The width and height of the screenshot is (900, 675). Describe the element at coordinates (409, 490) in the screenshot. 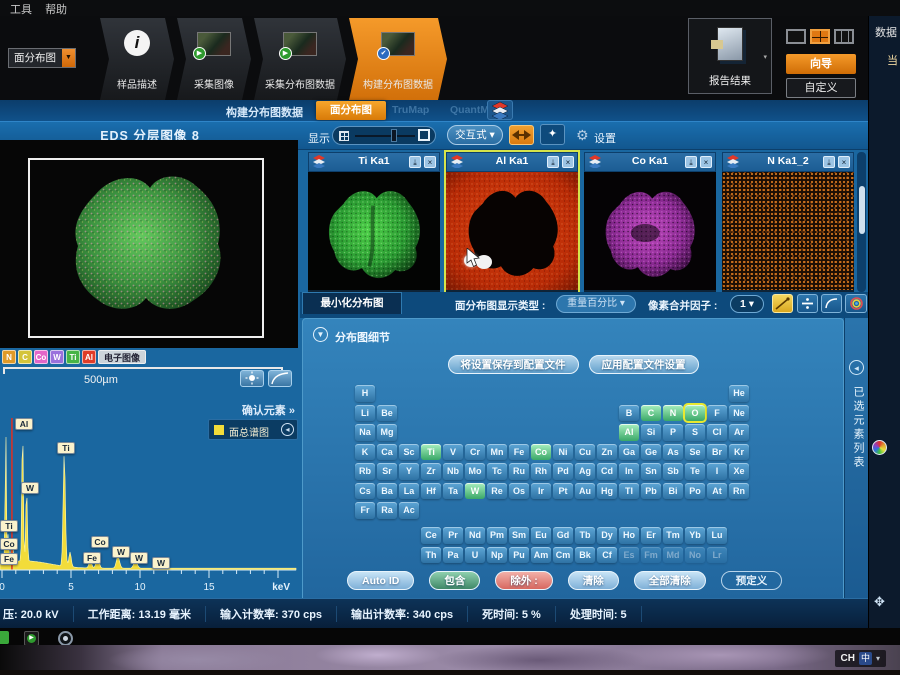

I see `element-la: La` at that location.